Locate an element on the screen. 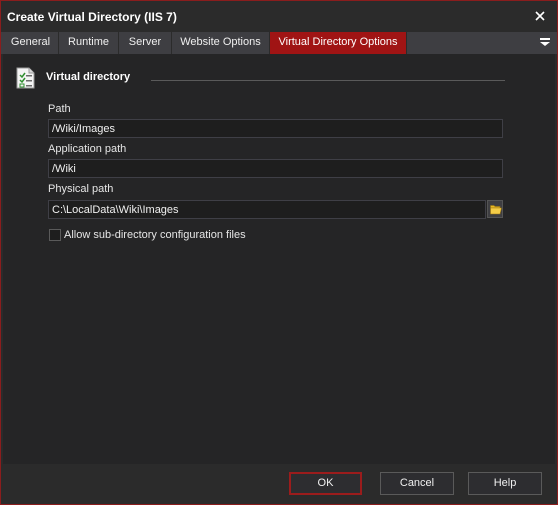 This screenshot has width=558, height=505. folder-open-icon is located at coordinates (496, 210).